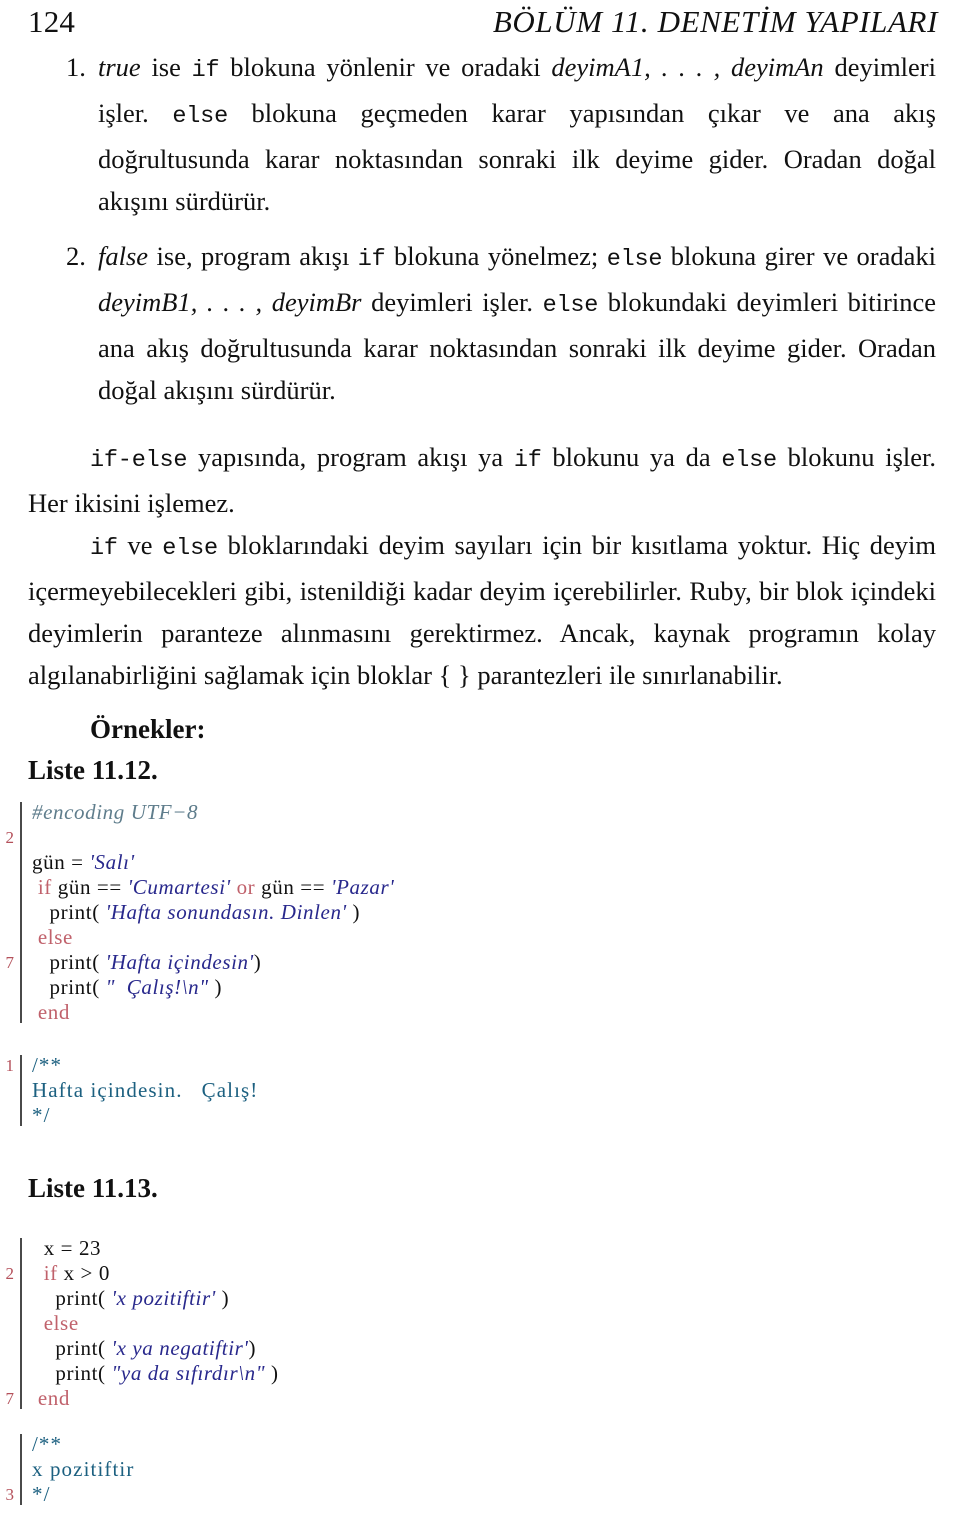  What do you see at coordinates (83, 1469) in the screenshot?
I see `code-token-out: x pozitiftir` at bounding box center [83, 1469].